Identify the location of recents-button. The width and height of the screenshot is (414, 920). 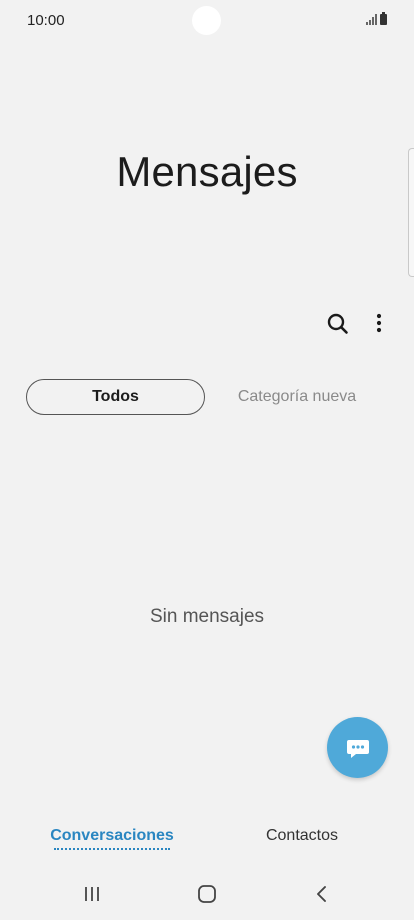
(92, 894).